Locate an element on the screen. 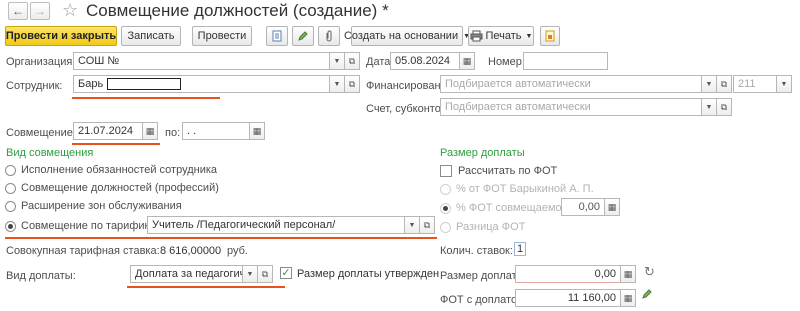 This screenshot has height=311, width=800. edit-structure-button is located at coordinates (303, 36).